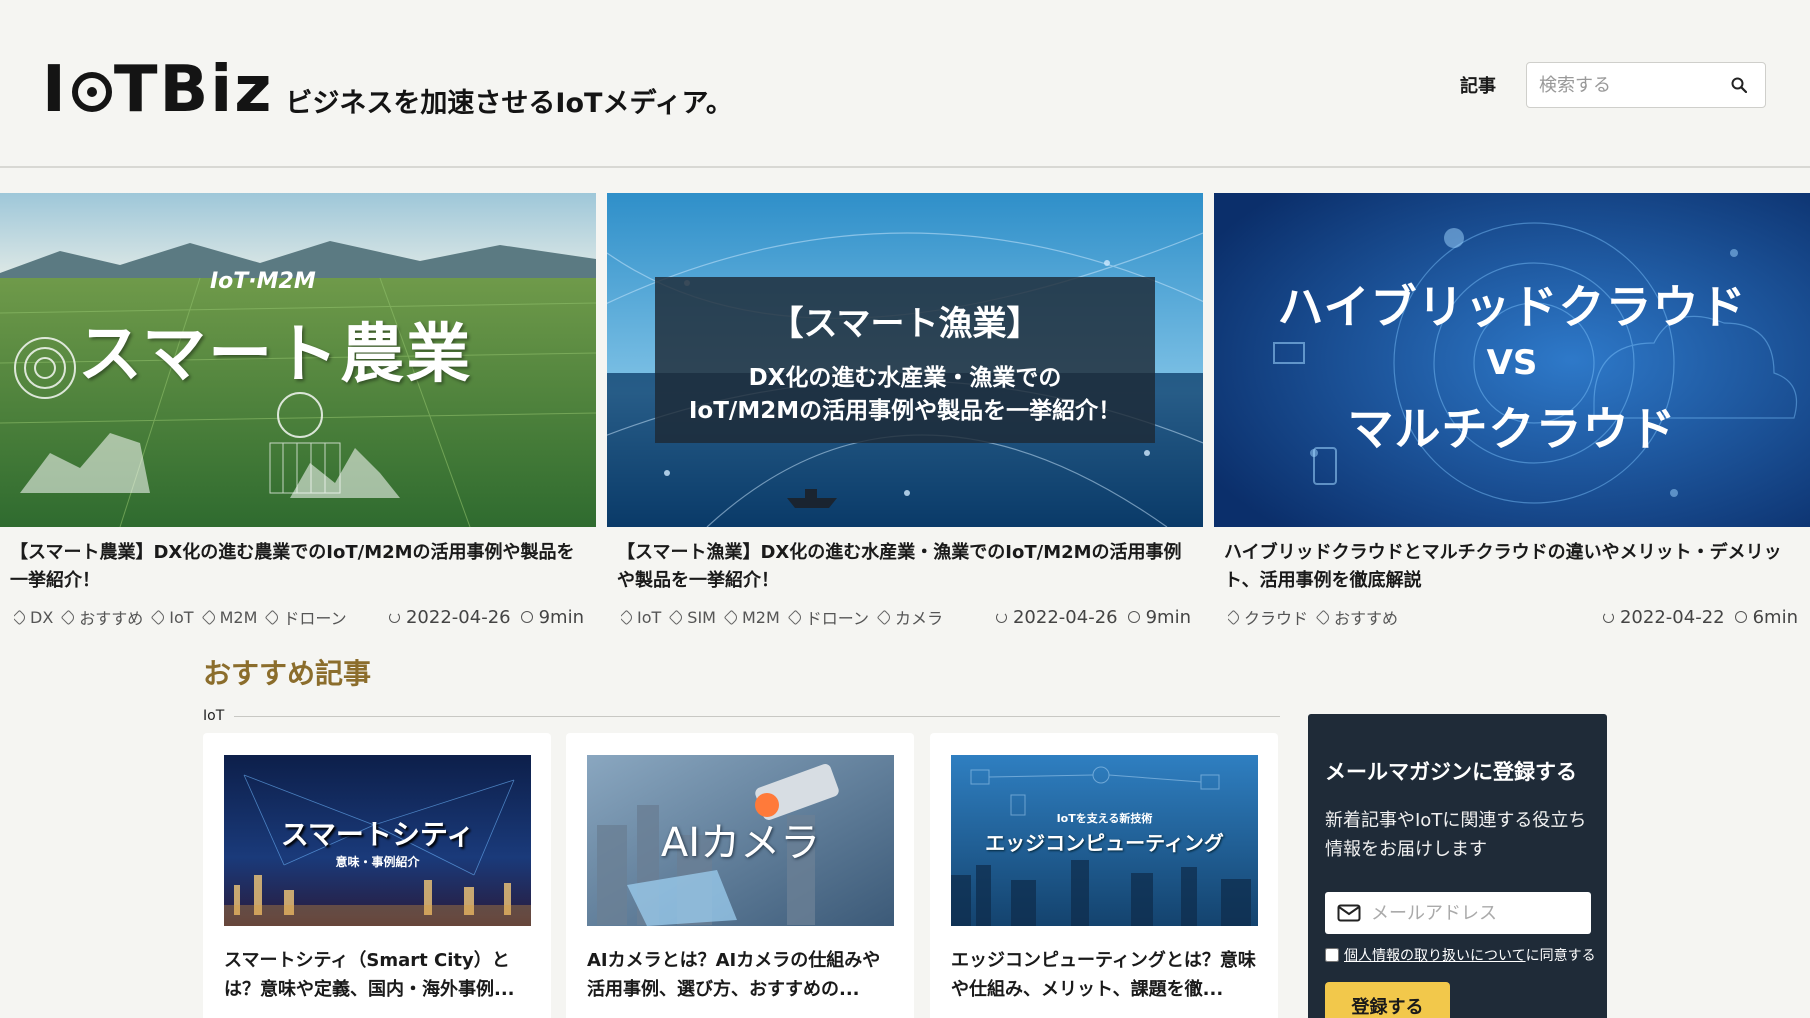 The height and width of the screenshot is (1018, 1810). Describe the element at coordinates (298, 567) in the screenshot. I see `hero-title: 【スマート農業】DX化の進む農業でのIoT/M2Mの活用事例や製品を一挙紹介！` at that location.